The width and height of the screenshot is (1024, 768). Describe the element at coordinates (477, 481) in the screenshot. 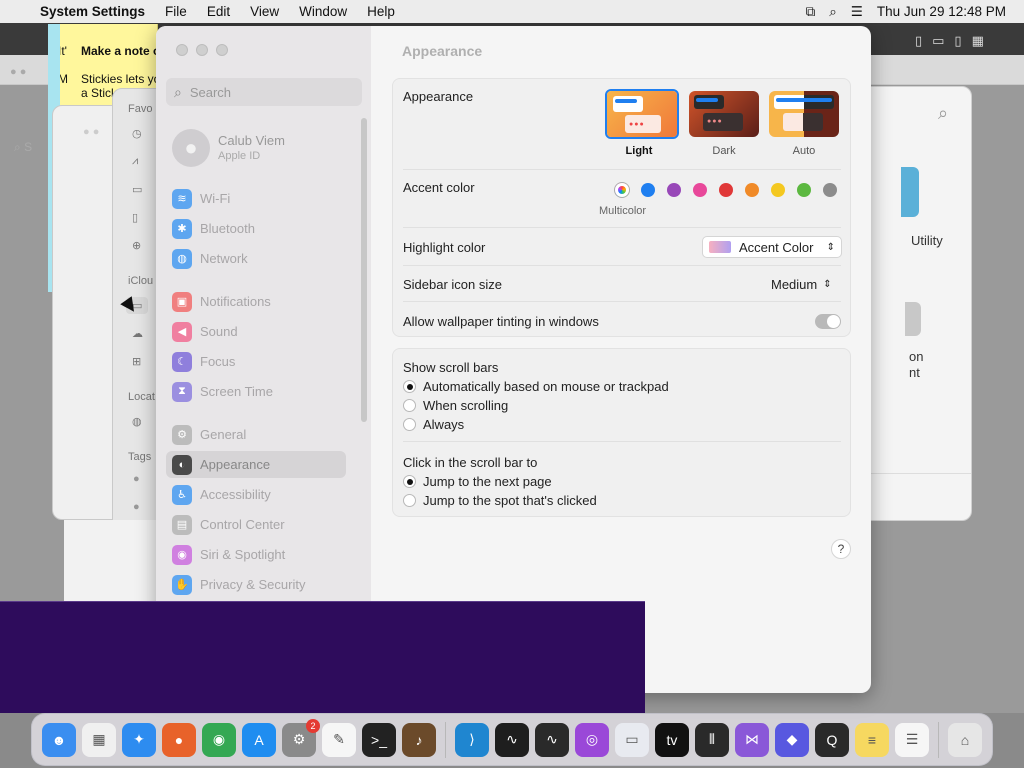

I see `radio-next-page: Jump to the next page` at that location.